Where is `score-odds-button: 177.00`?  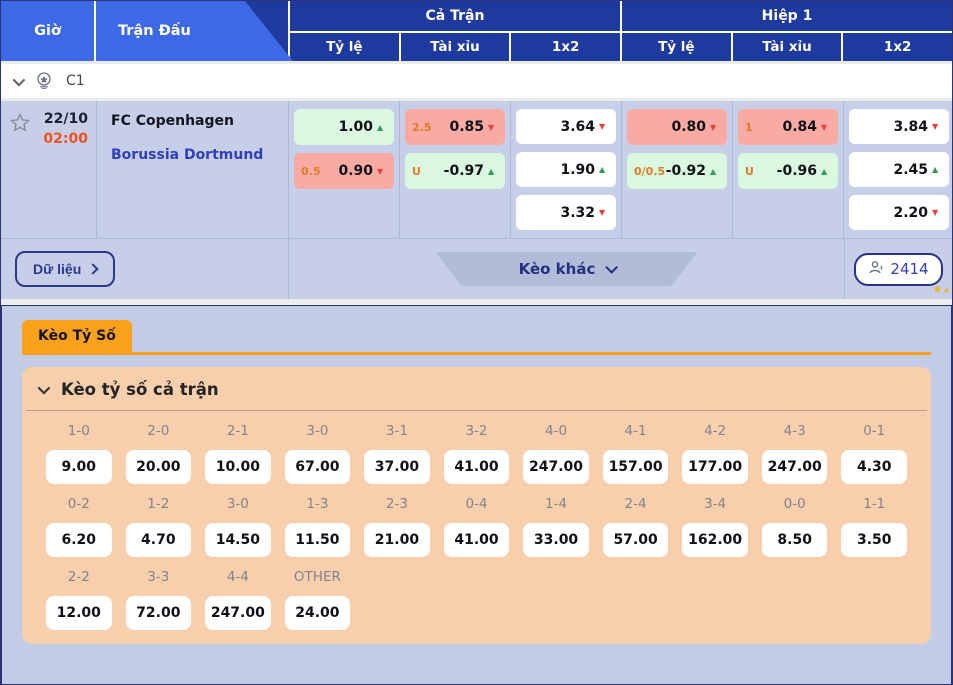
score-odds-button: 177.00 is located at coordinates (715, 467).